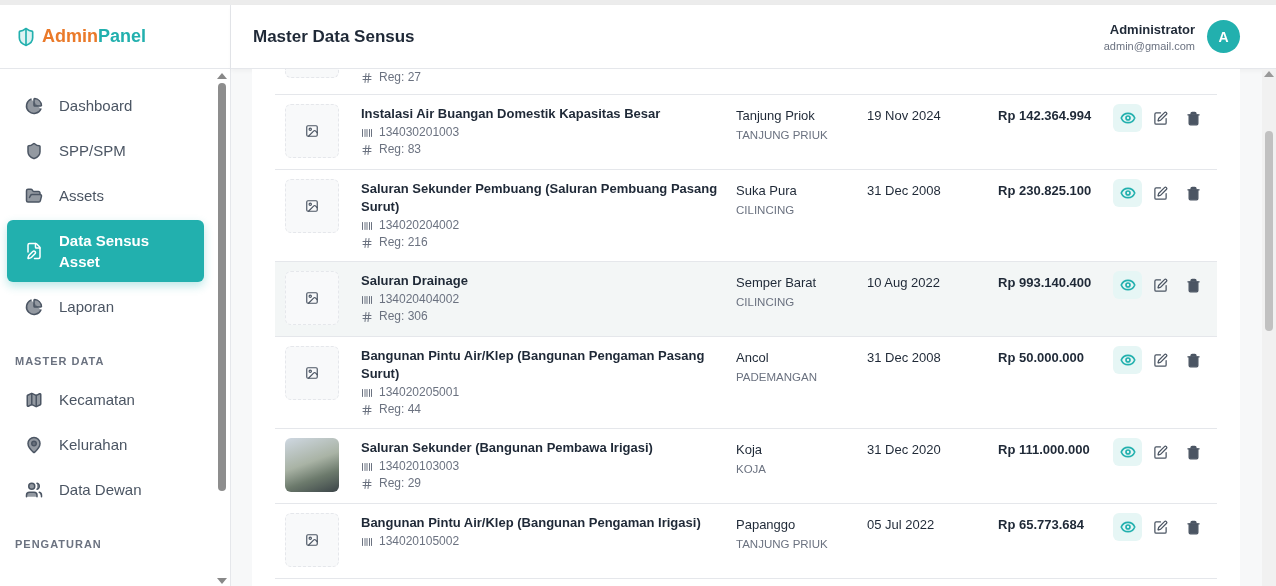 The height and width of the screenshot is (586, 1276). Describe the element at coordinates (419, 132) in the screenshot. I see `asset-code: 134030201003` at that location.